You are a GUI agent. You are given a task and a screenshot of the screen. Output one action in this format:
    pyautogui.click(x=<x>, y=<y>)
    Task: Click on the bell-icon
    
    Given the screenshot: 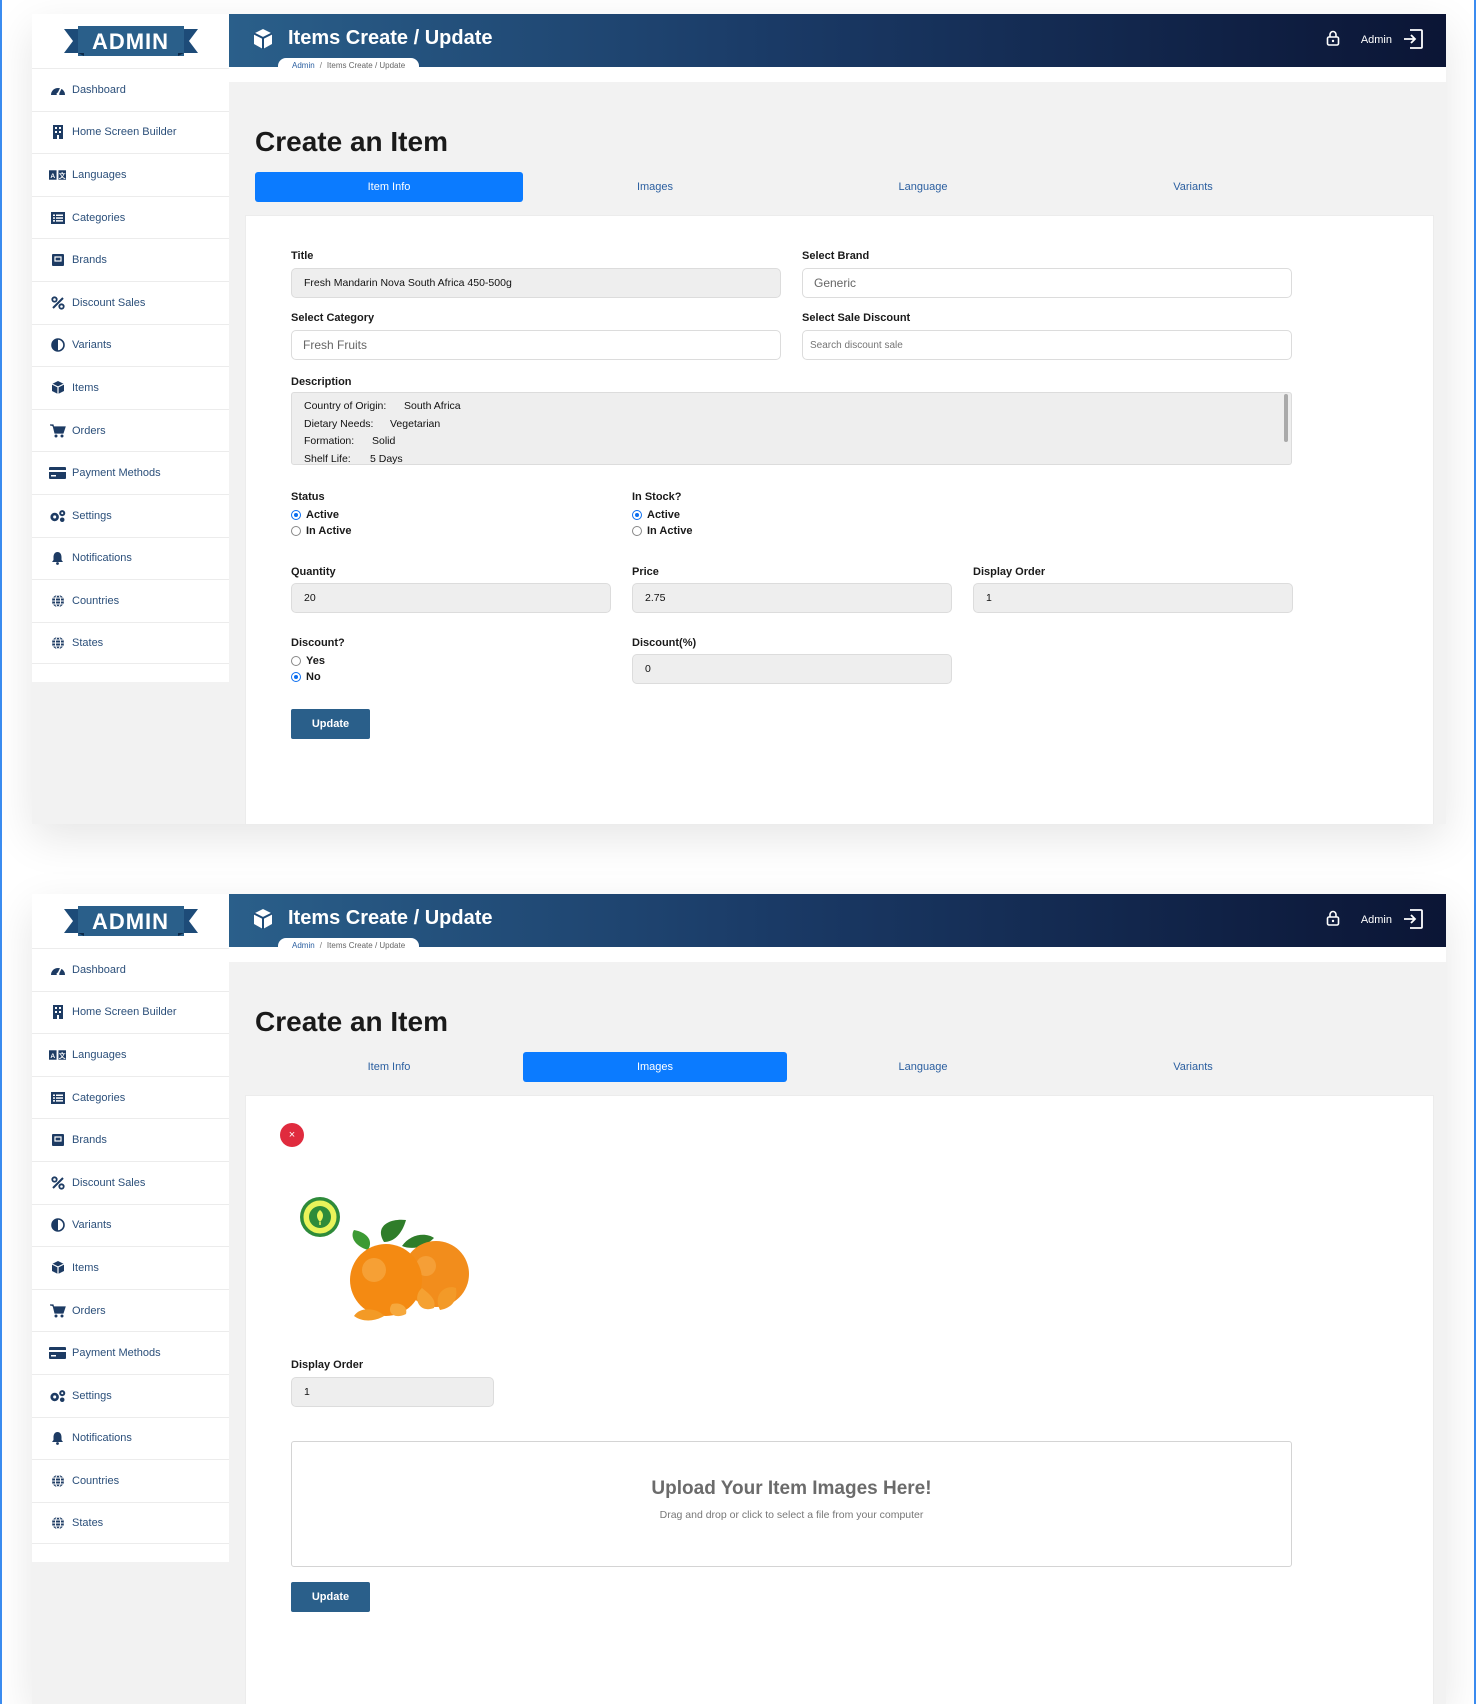 What is the action you would take?
    pyautogui.click(x=57, y=1438)
    